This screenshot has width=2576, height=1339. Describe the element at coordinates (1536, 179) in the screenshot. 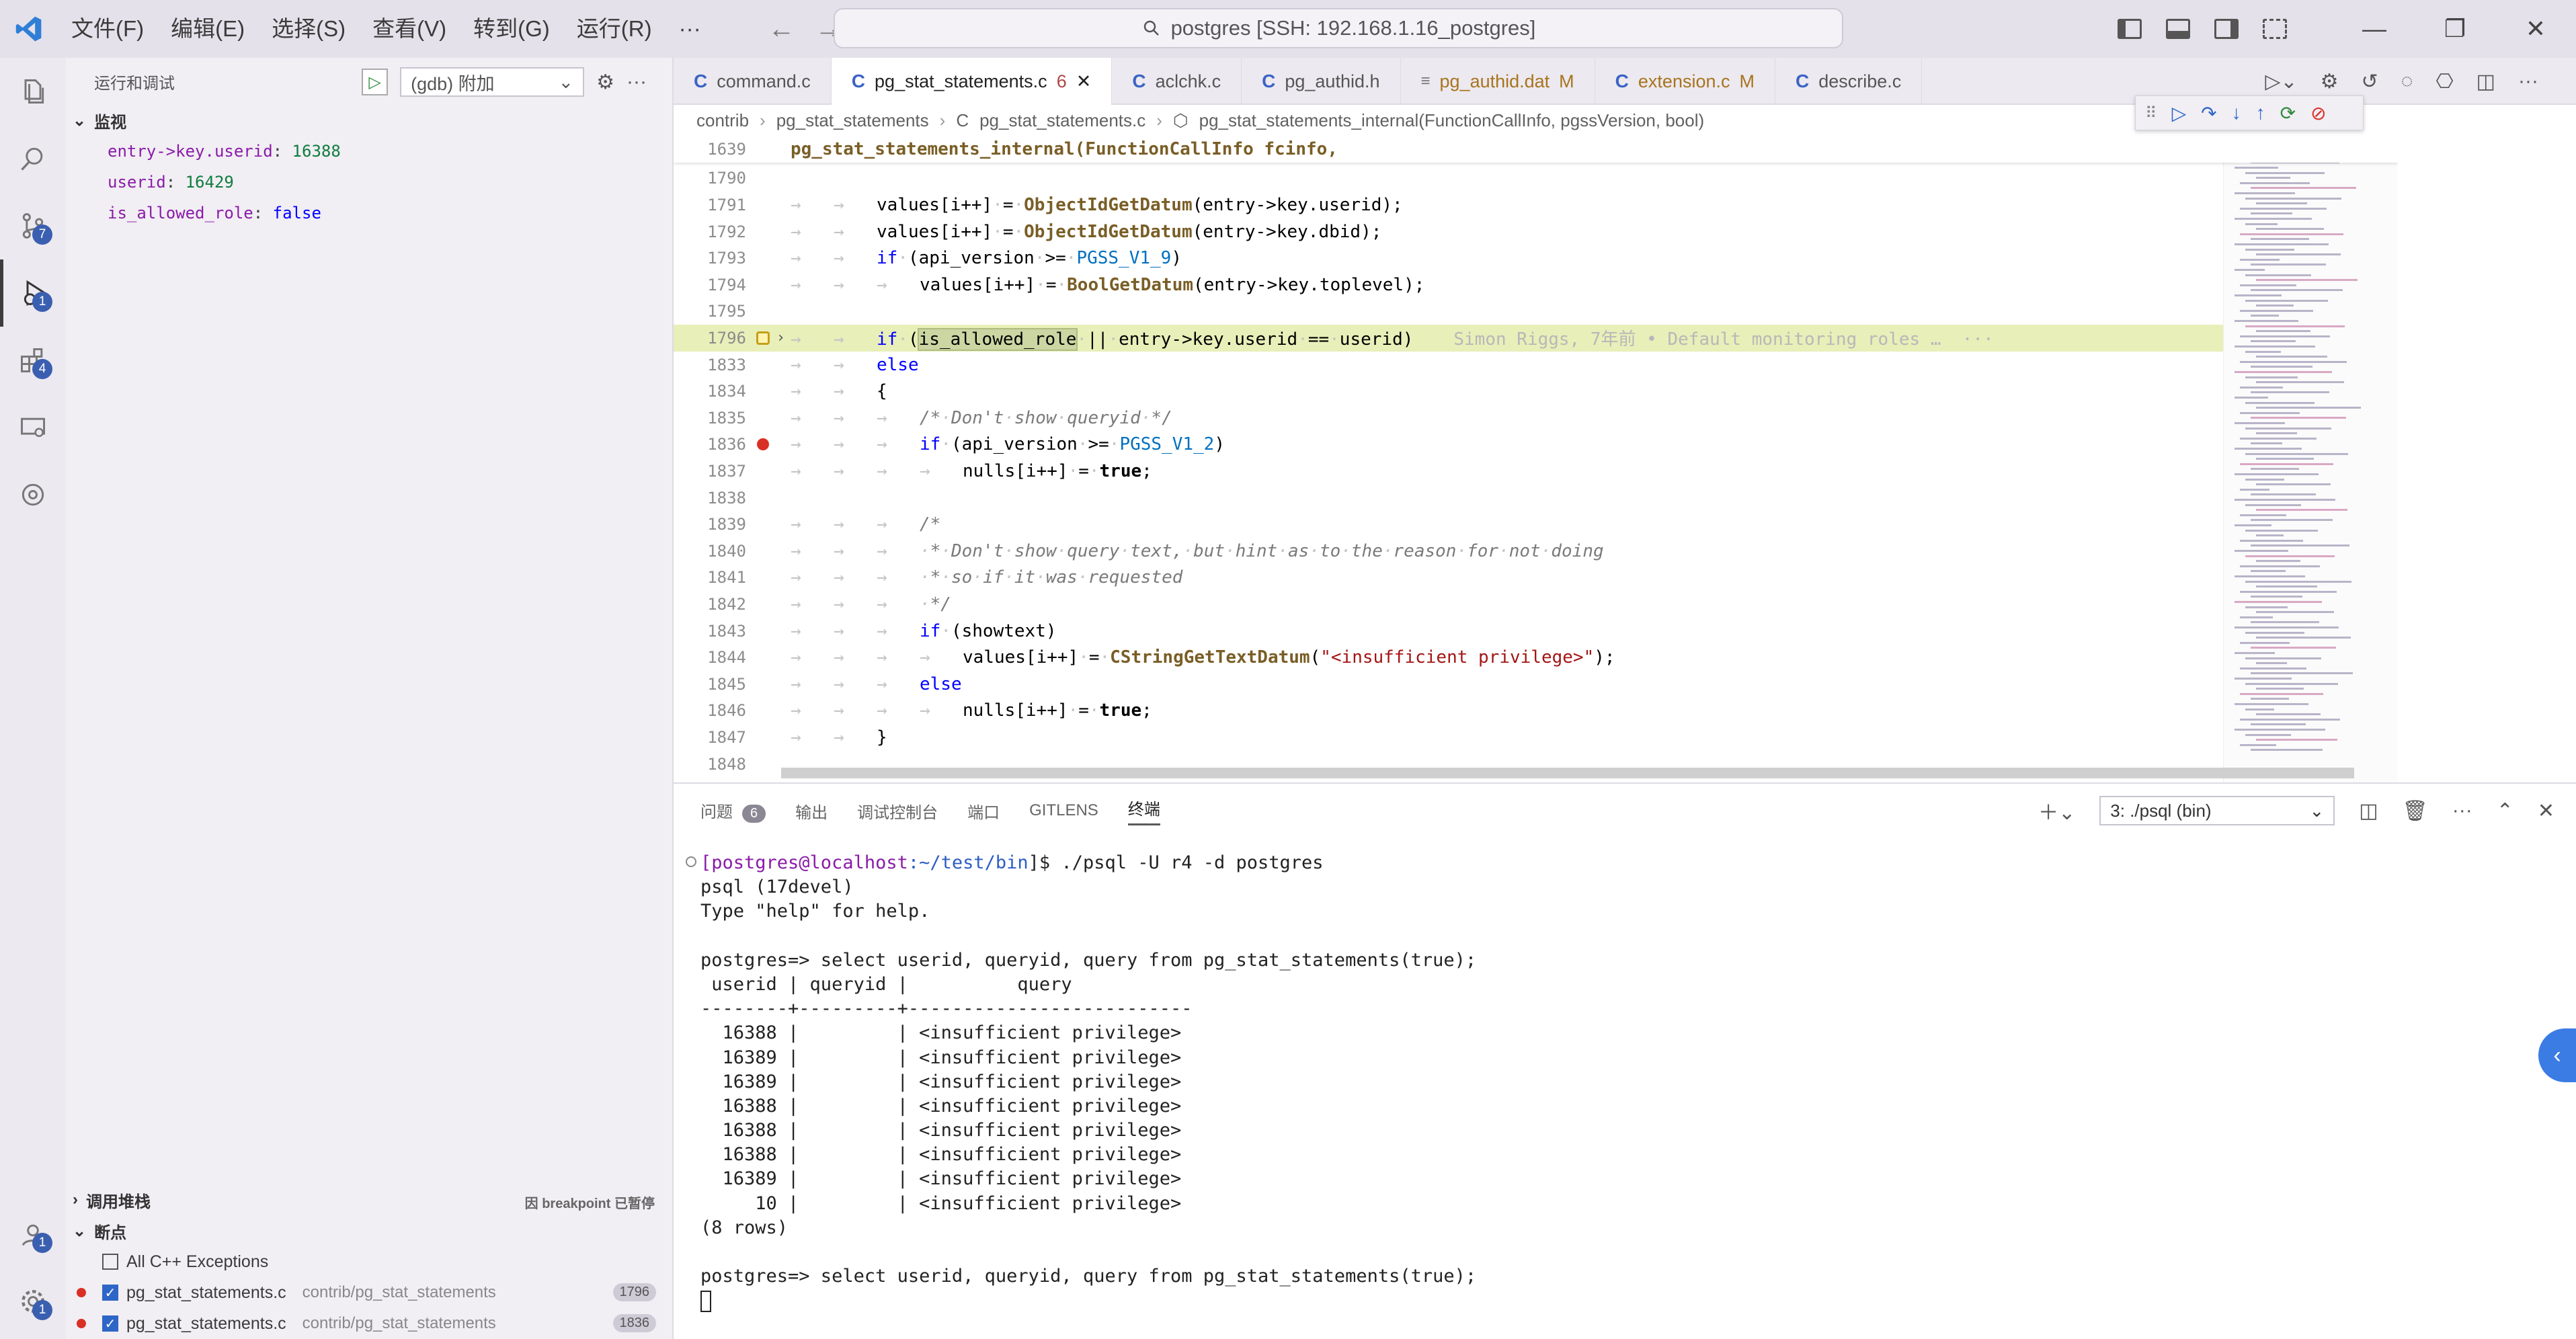

I see `code-line: 1790` at that location.